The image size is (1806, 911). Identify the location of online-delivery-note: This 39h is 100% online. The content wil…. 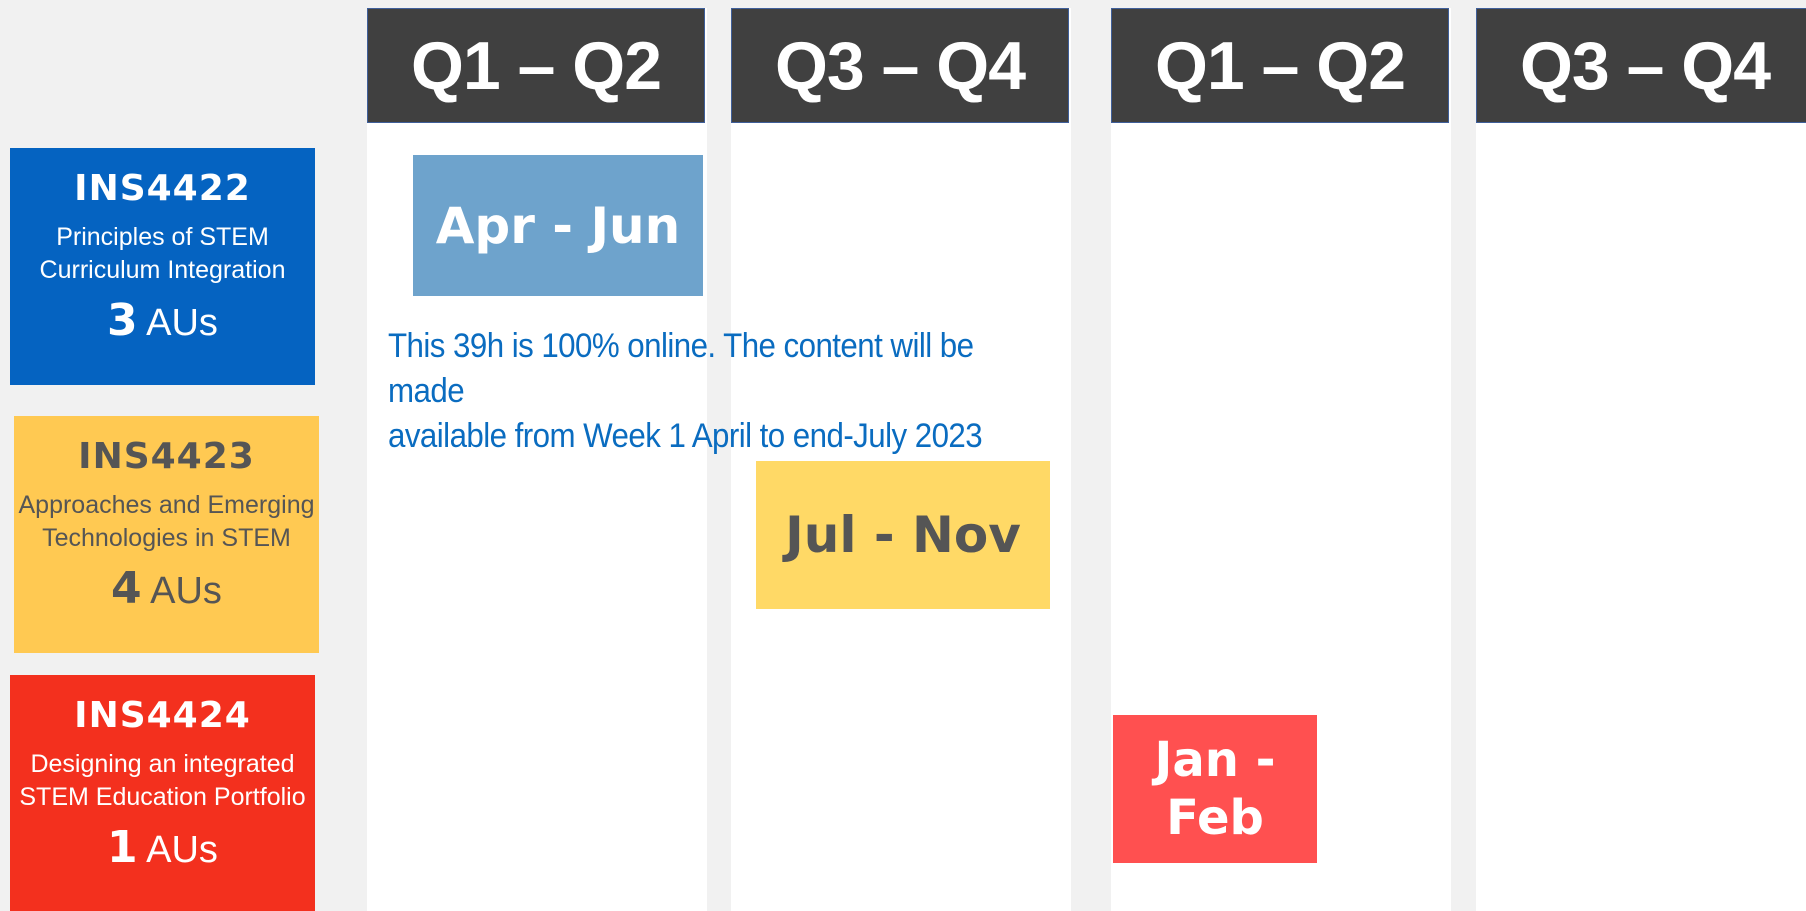
(710, 391).